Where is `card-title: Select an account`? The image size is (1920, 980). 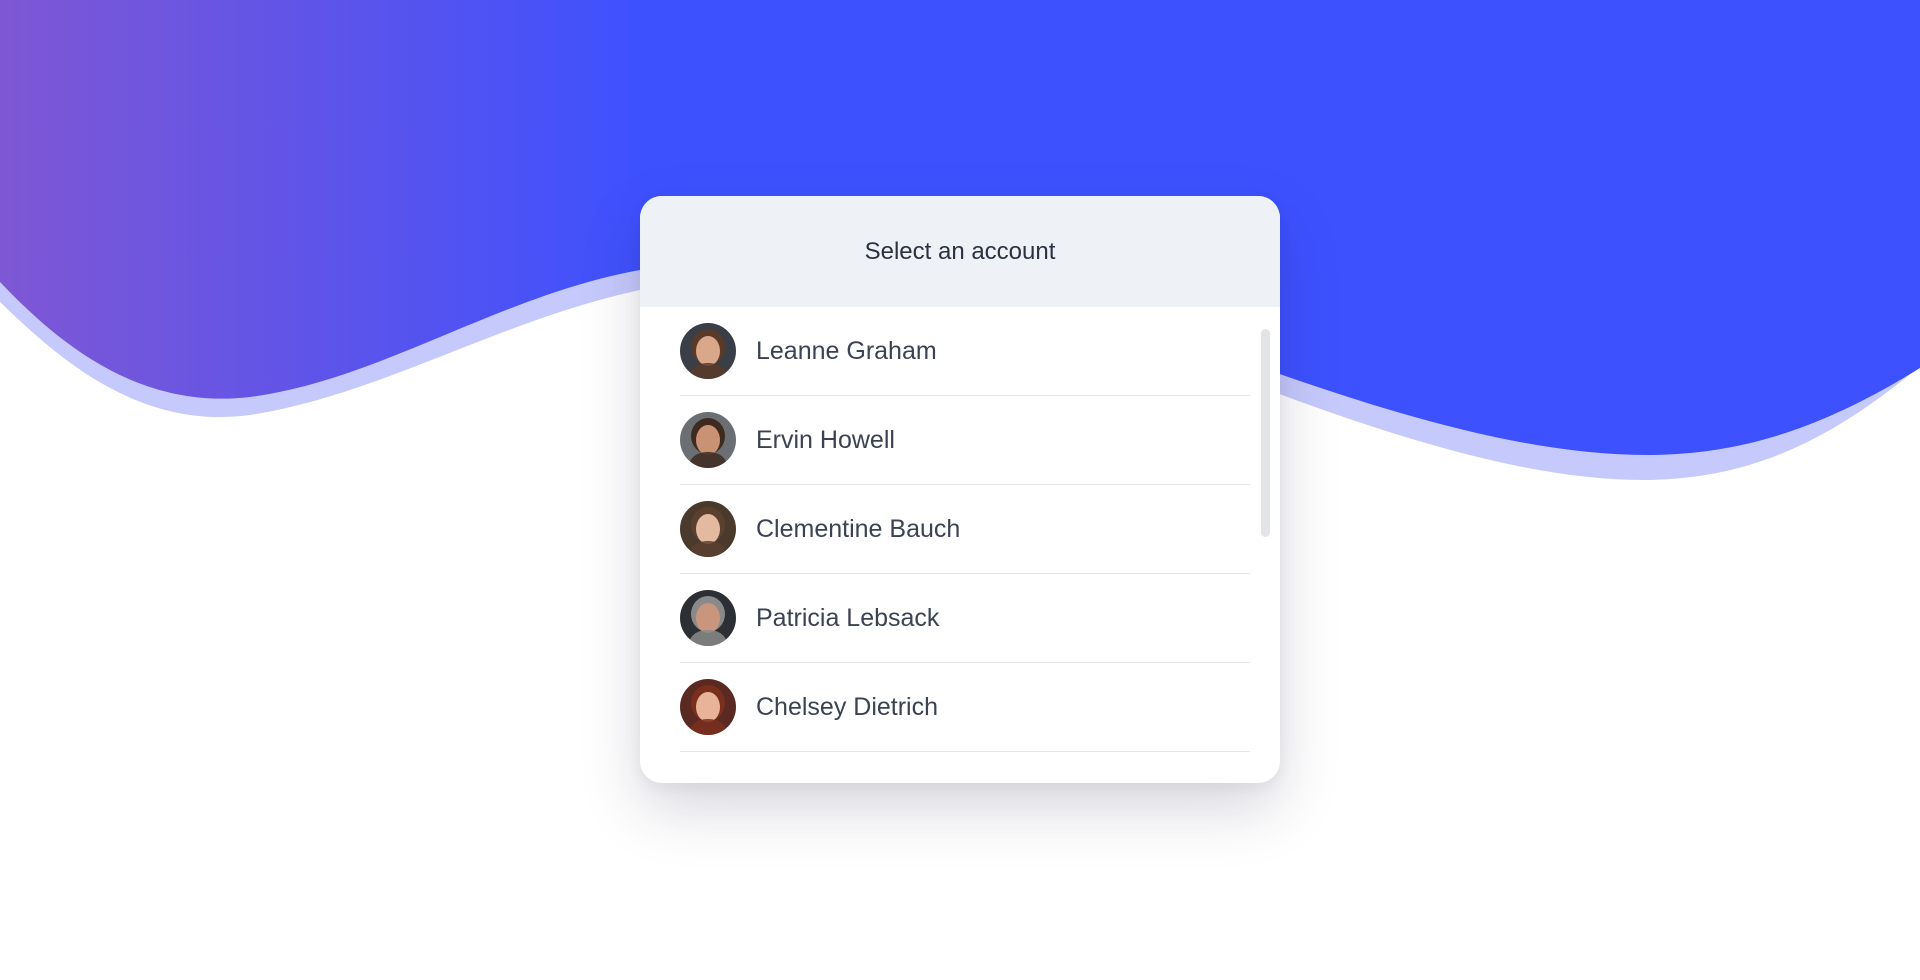
card-title: Select an account is located at coordinates (960, 251).